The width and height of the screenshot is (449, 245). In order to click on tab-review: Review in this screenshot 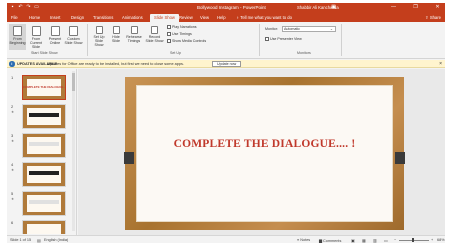, I will do `click(186, 18)`.